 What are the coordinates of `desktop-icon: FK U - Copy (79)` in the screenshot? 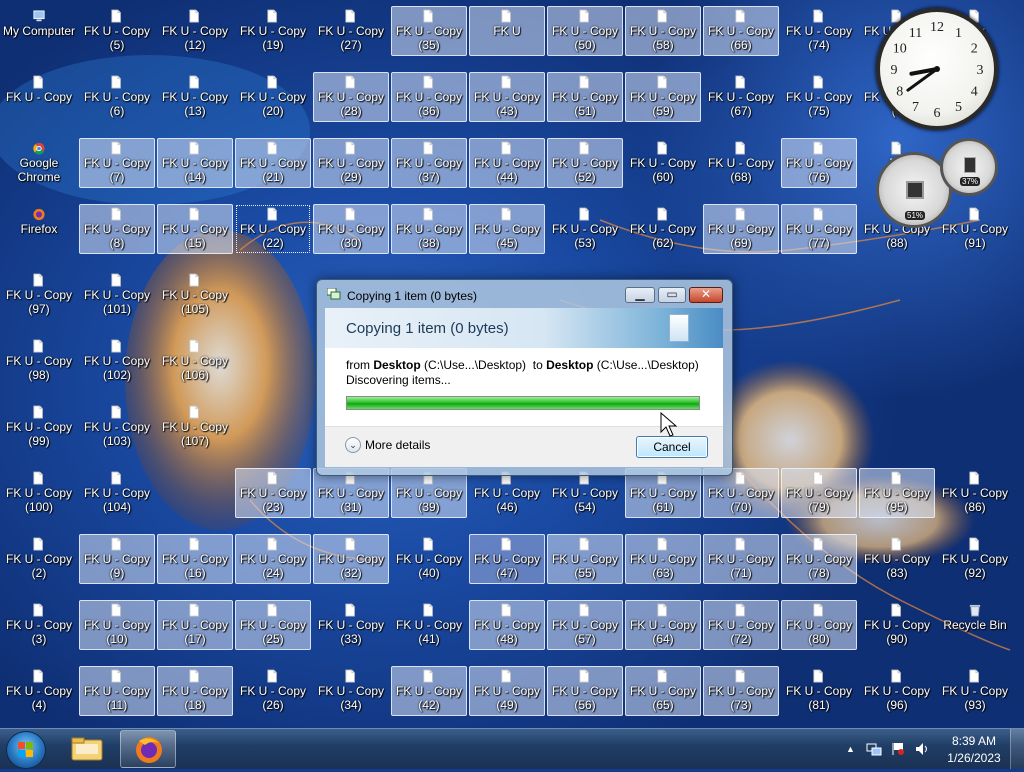 It's located at (819, 493).